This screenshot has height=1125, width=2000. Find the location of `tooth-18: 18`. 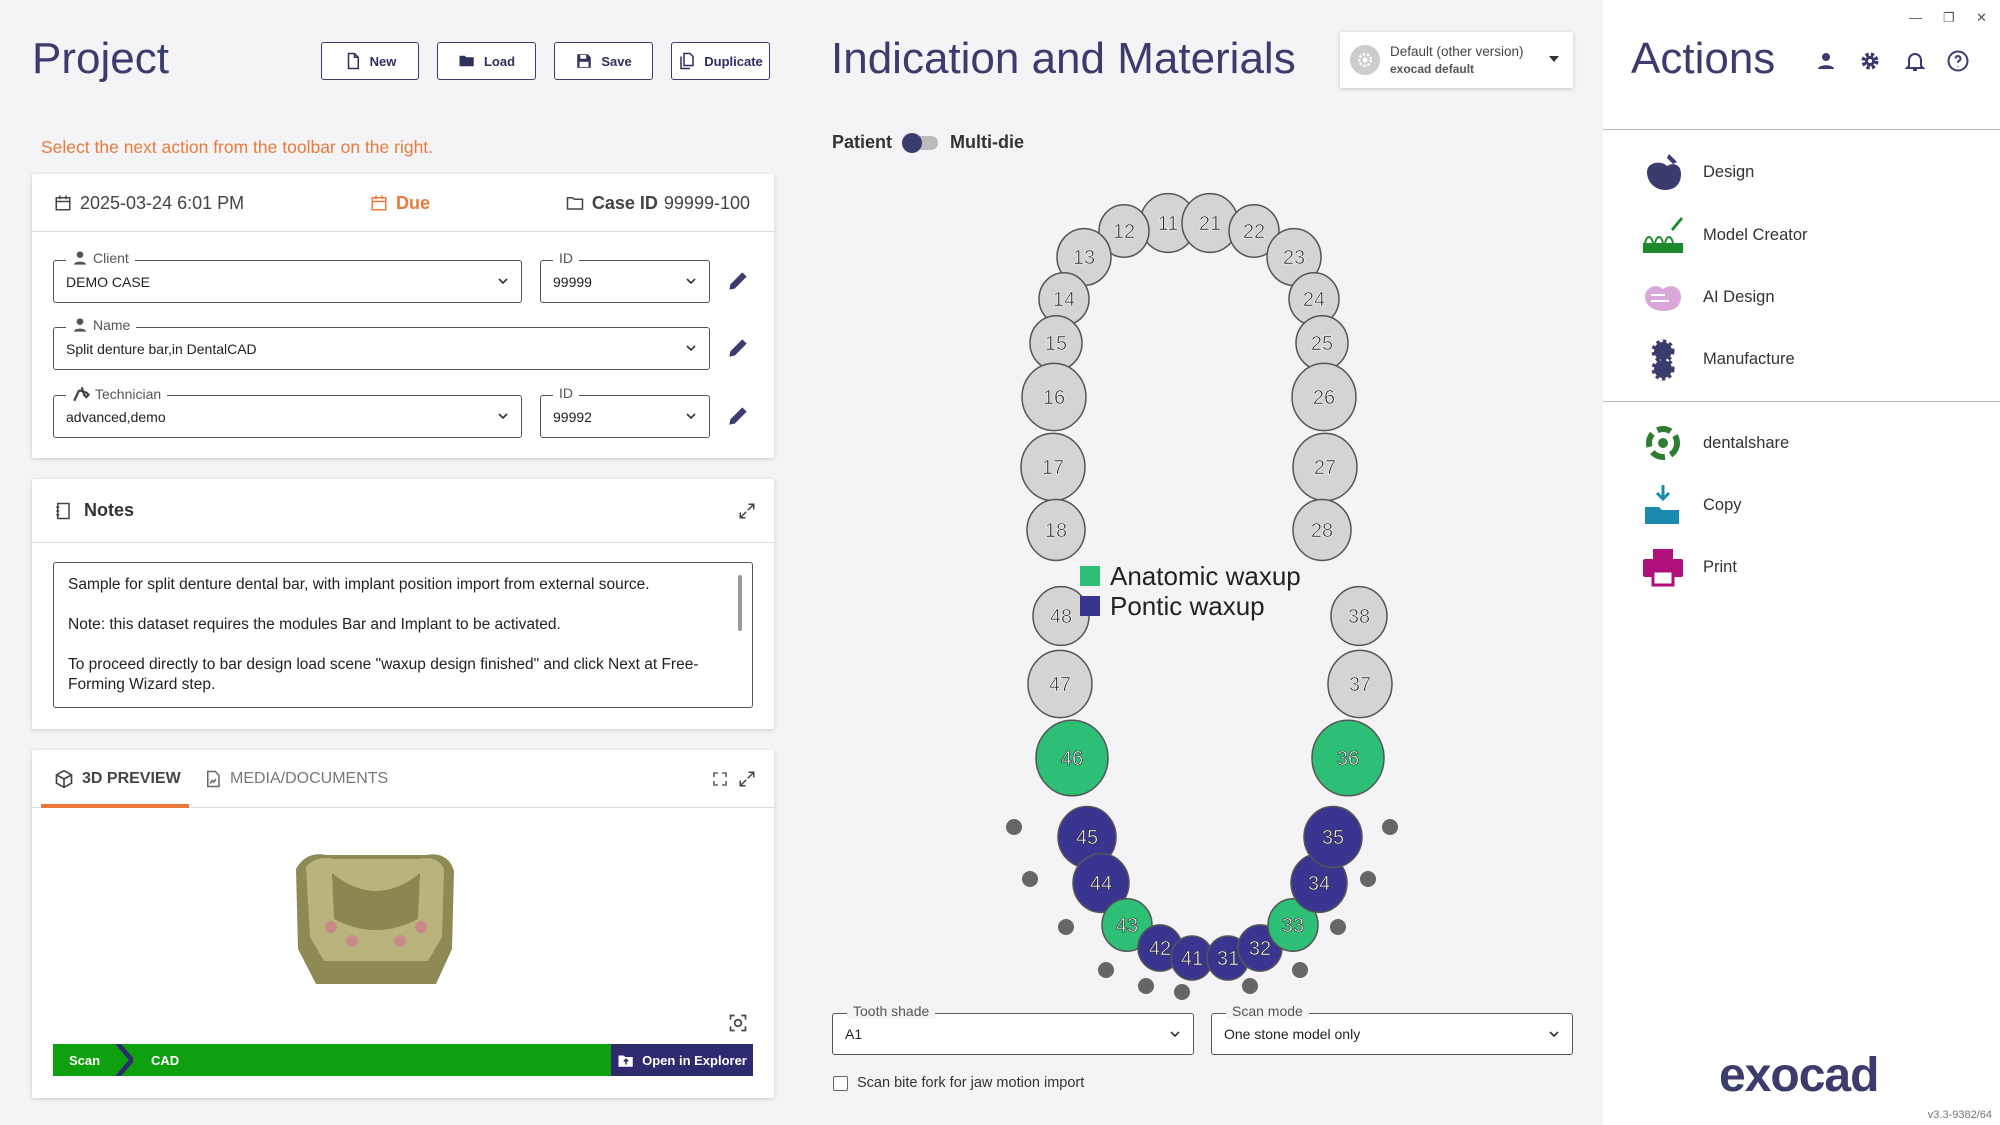

tooth-18: 18 is located at coordinates (1056, 530).